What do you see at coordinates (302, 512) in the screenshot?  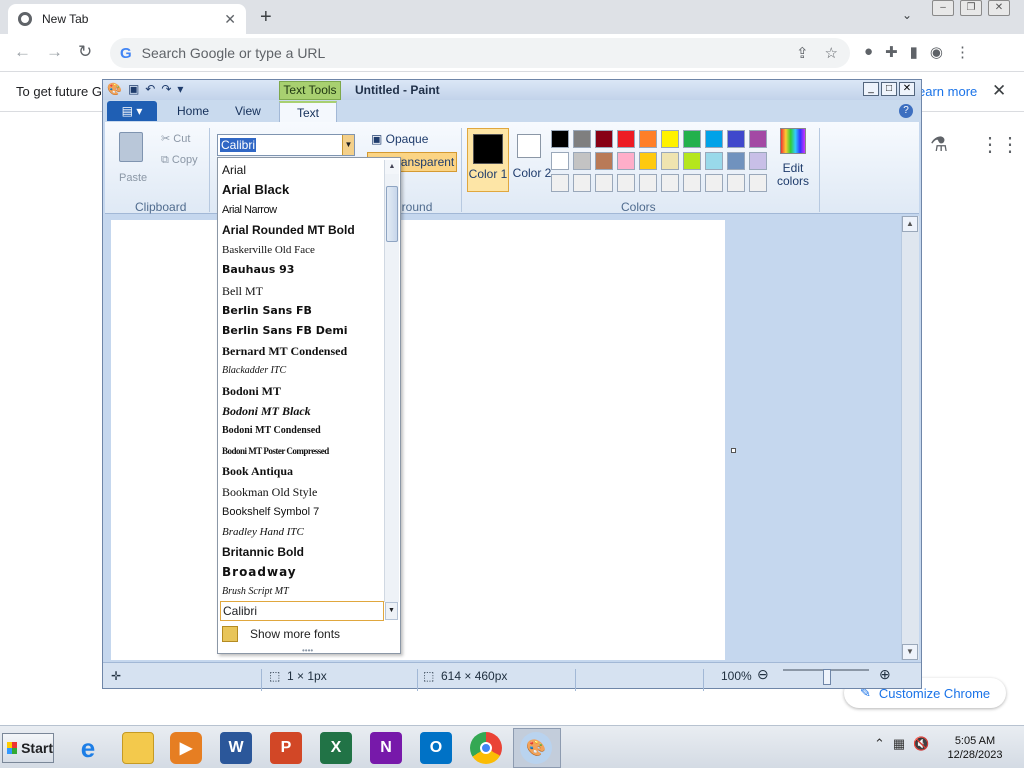 I see `font-list-item: Bookshelf Symbol 7` at bounding box center [302, 512].